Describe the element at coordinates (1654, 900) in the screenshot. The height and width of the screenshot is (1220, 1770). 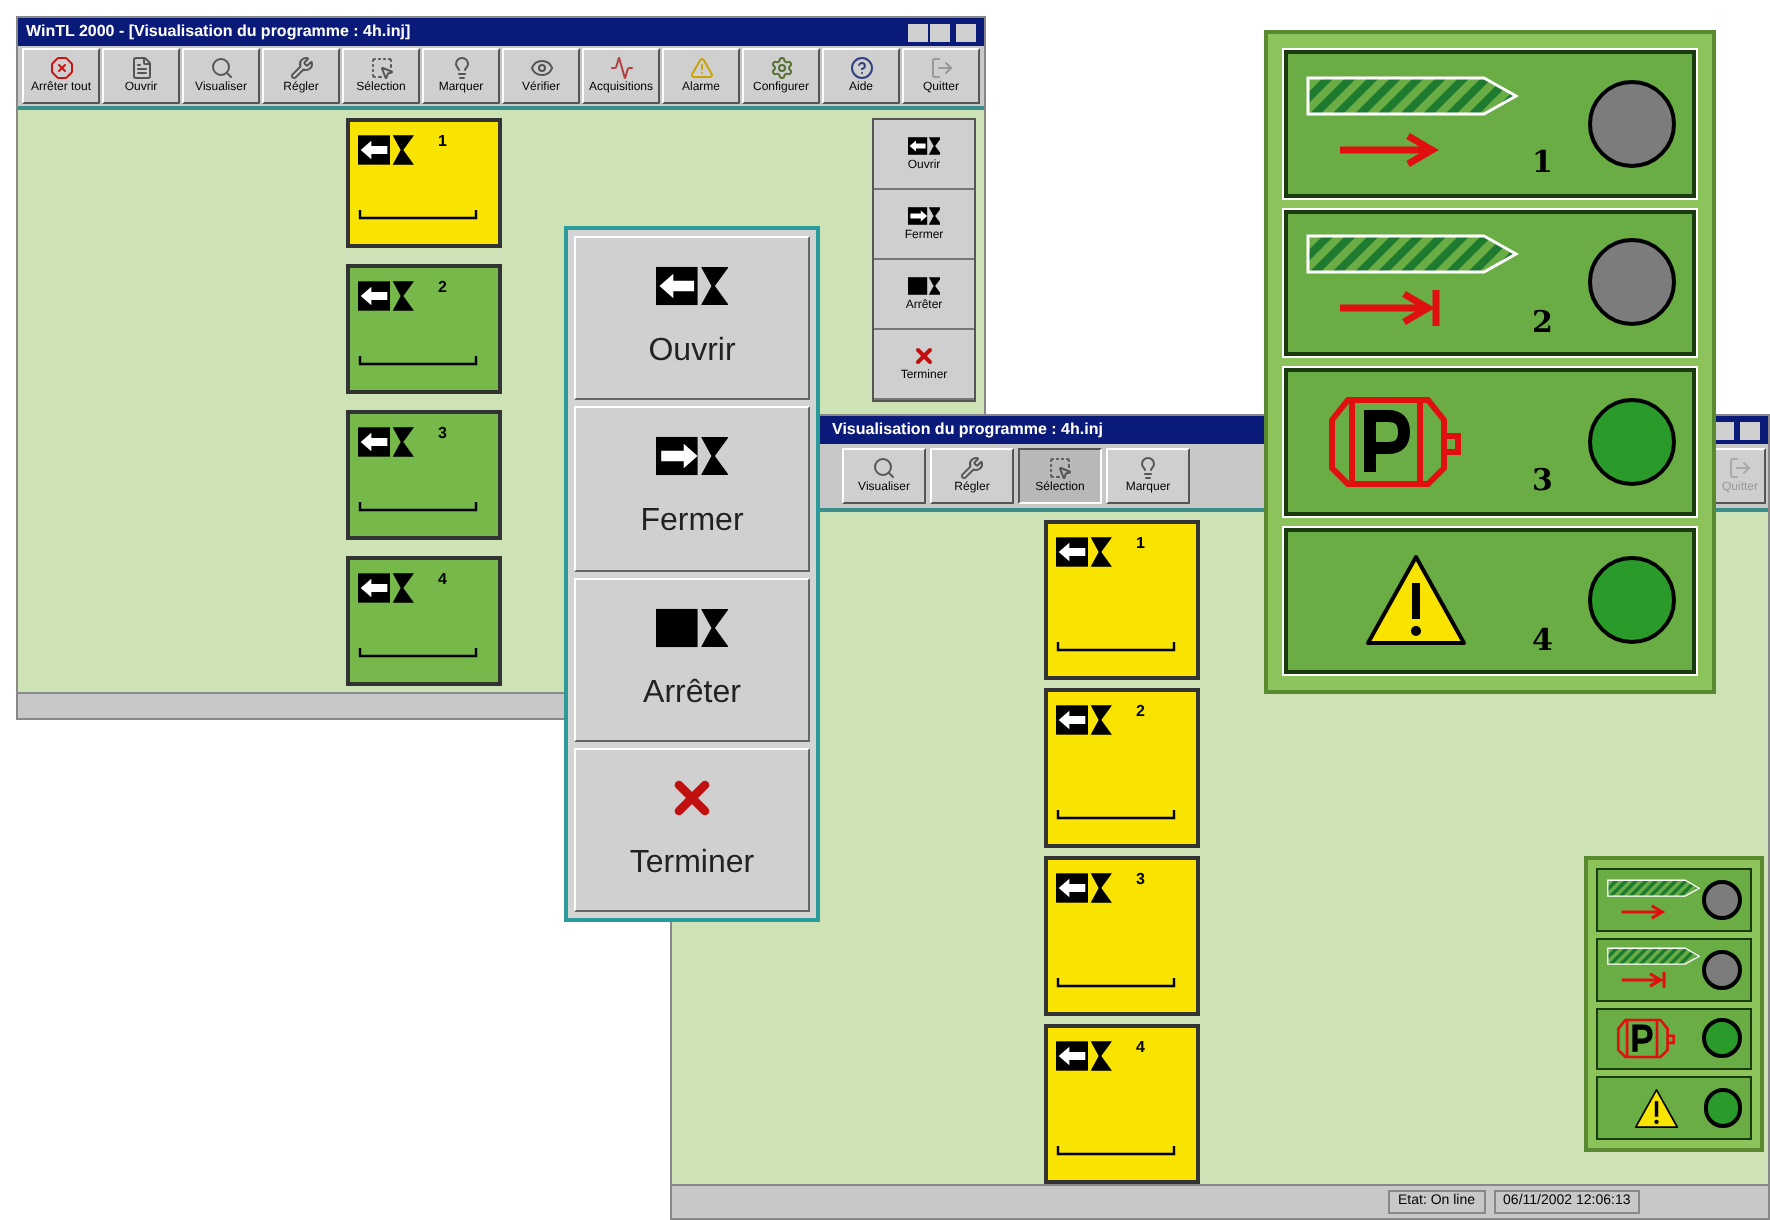
I see `travel-arrow-drawing` at that location.